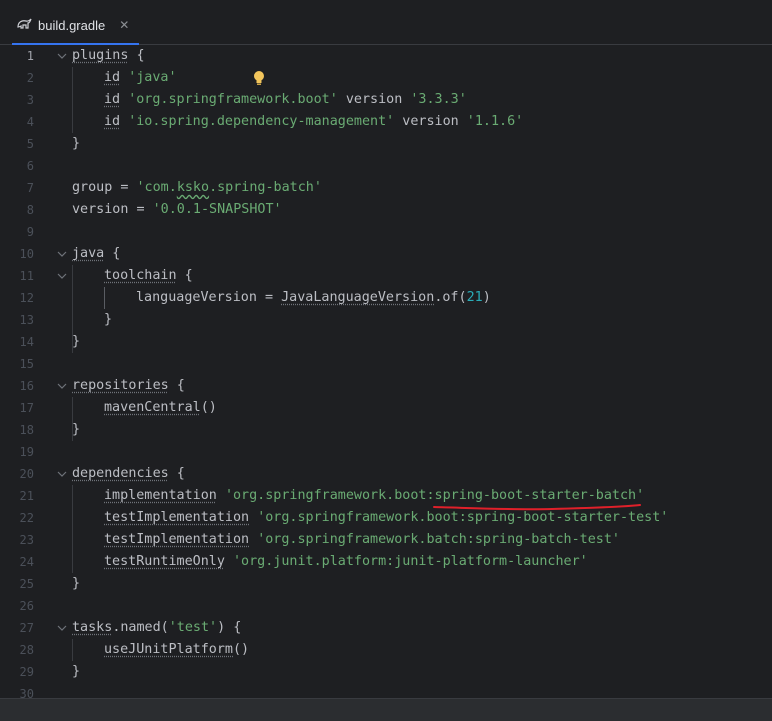 Image resolution: width=772 pixels, height=721 pixels. I want to click on code-token: .named(, so click(140, 627).